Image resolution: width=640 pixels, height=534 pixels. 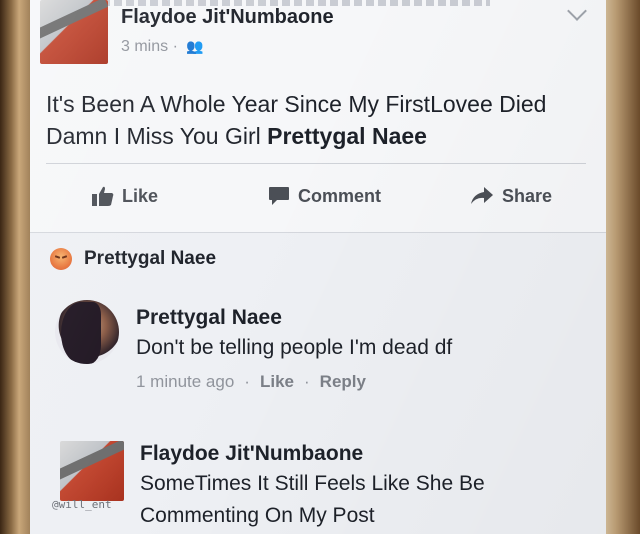 What do you see at coordinates (209, 318) in the screenshot?
I see `comment-author: Prettygal Naee` at bounding box center [209, 318].